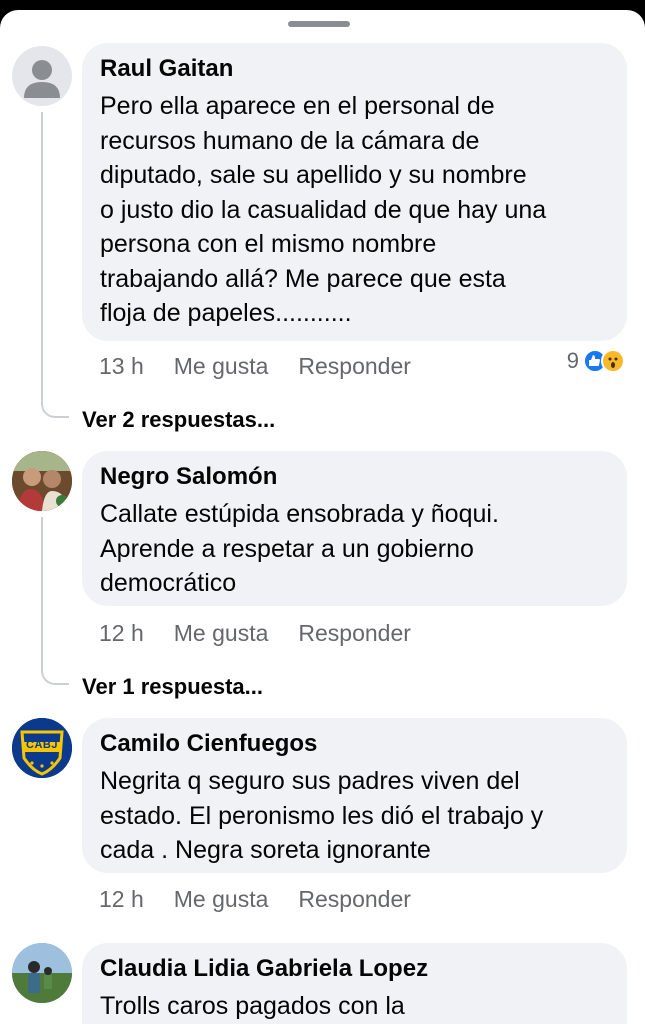 The image size is (645, 1024). I want to click on default-avatar-icon, so click(42, 76).